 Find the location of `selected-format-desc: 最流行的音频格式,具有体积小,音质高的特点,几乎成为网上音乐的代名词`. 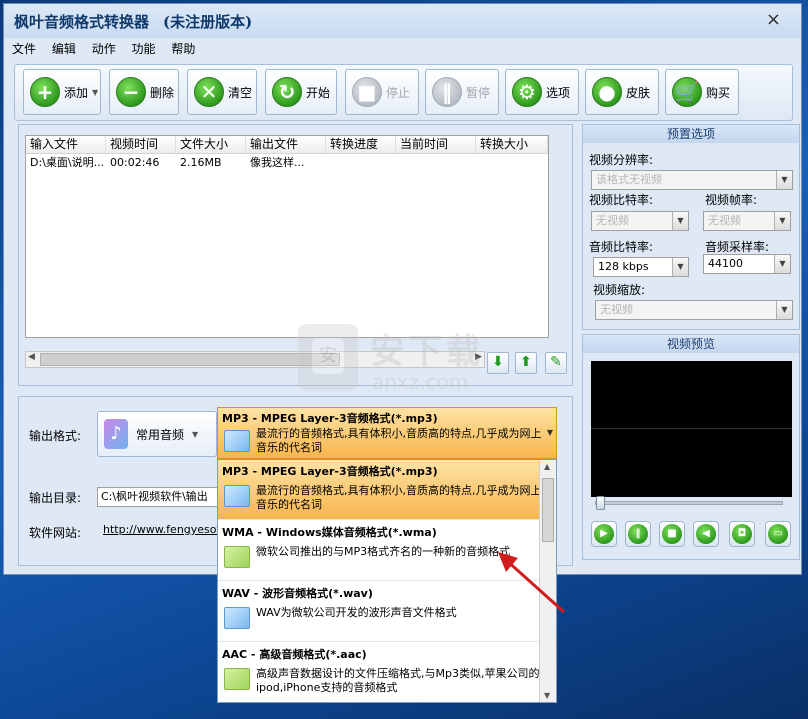

selected-format-desc: 最流行的音频格式,具有体积小,音质高的特点,几乎成为网上音乐的代名词 is located at coordinates (399, 440).